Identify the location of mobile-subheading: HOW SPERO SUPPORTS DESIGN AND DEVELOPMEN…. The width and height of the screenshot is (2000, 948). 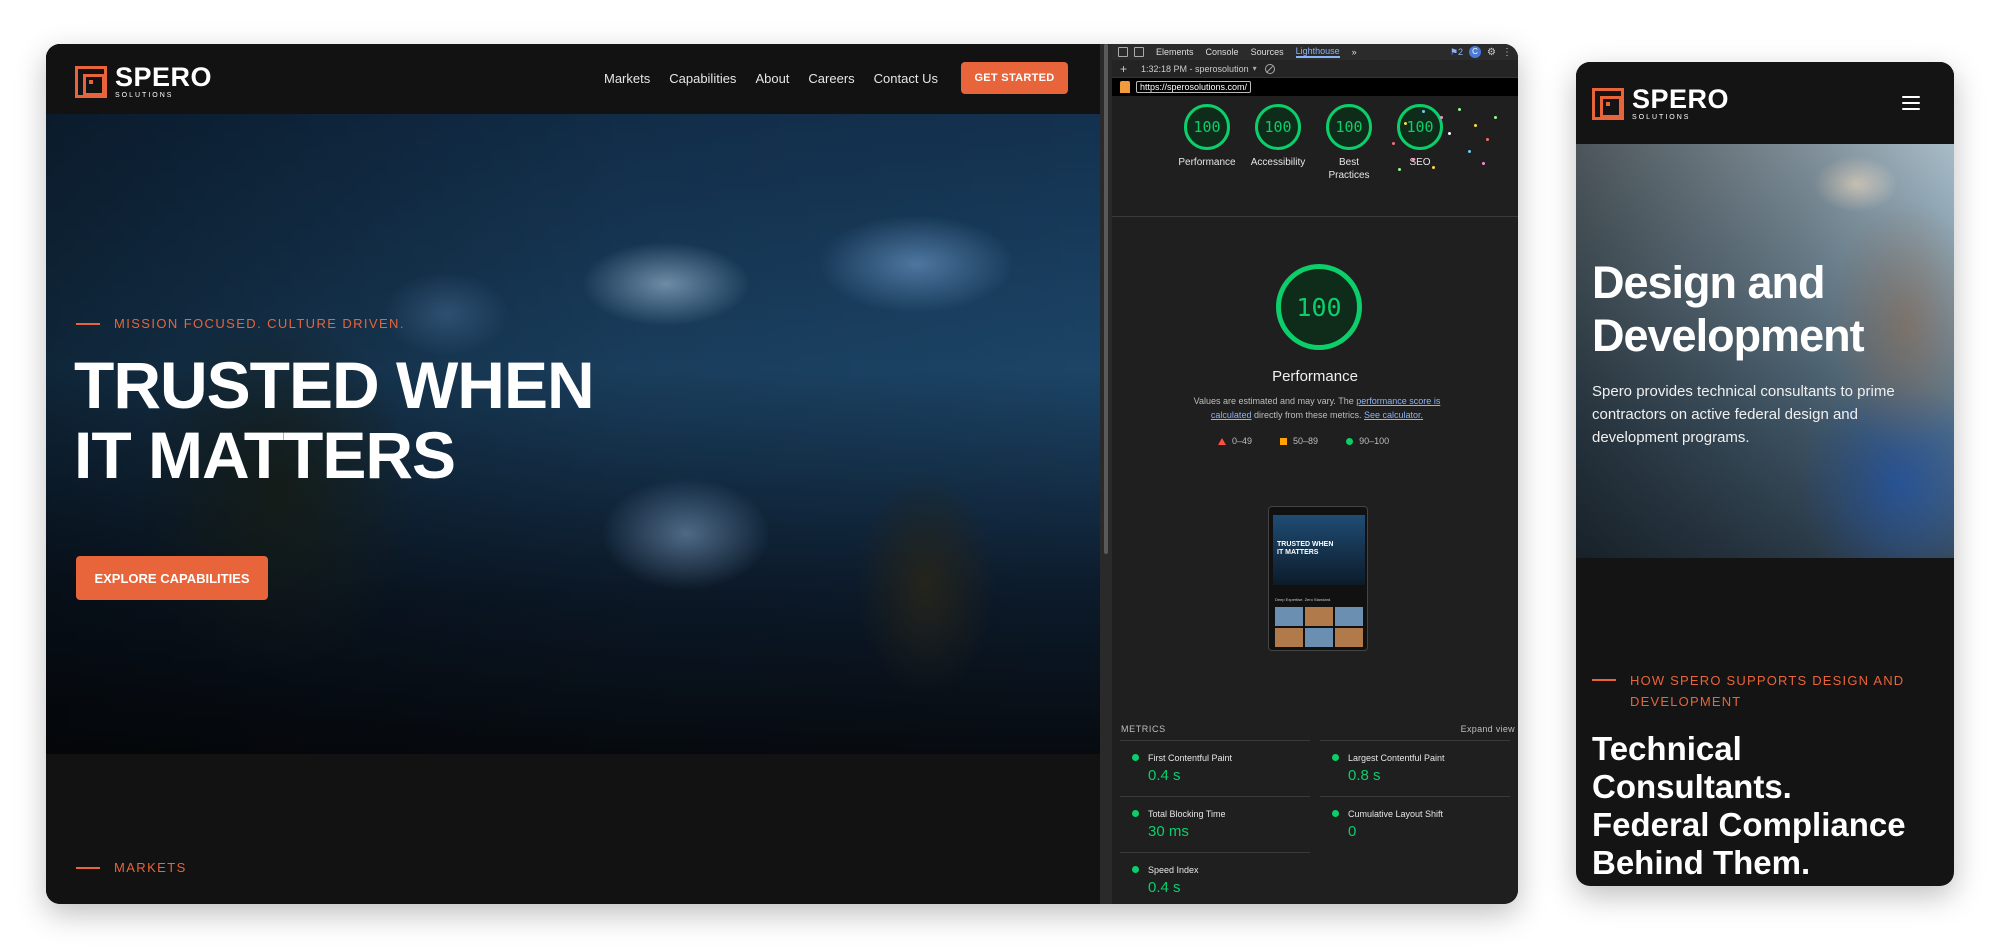
(1762, 691).